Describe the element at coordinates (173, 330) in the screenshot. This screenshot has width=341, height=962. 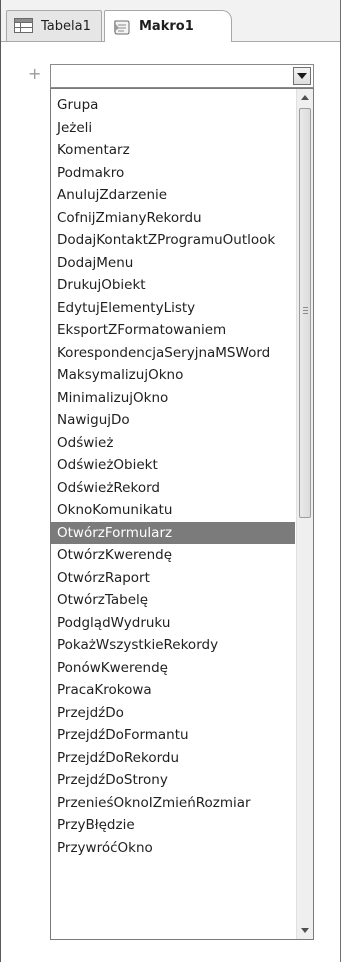
I see `list-item: EksportZFormatowaniem` at that location.